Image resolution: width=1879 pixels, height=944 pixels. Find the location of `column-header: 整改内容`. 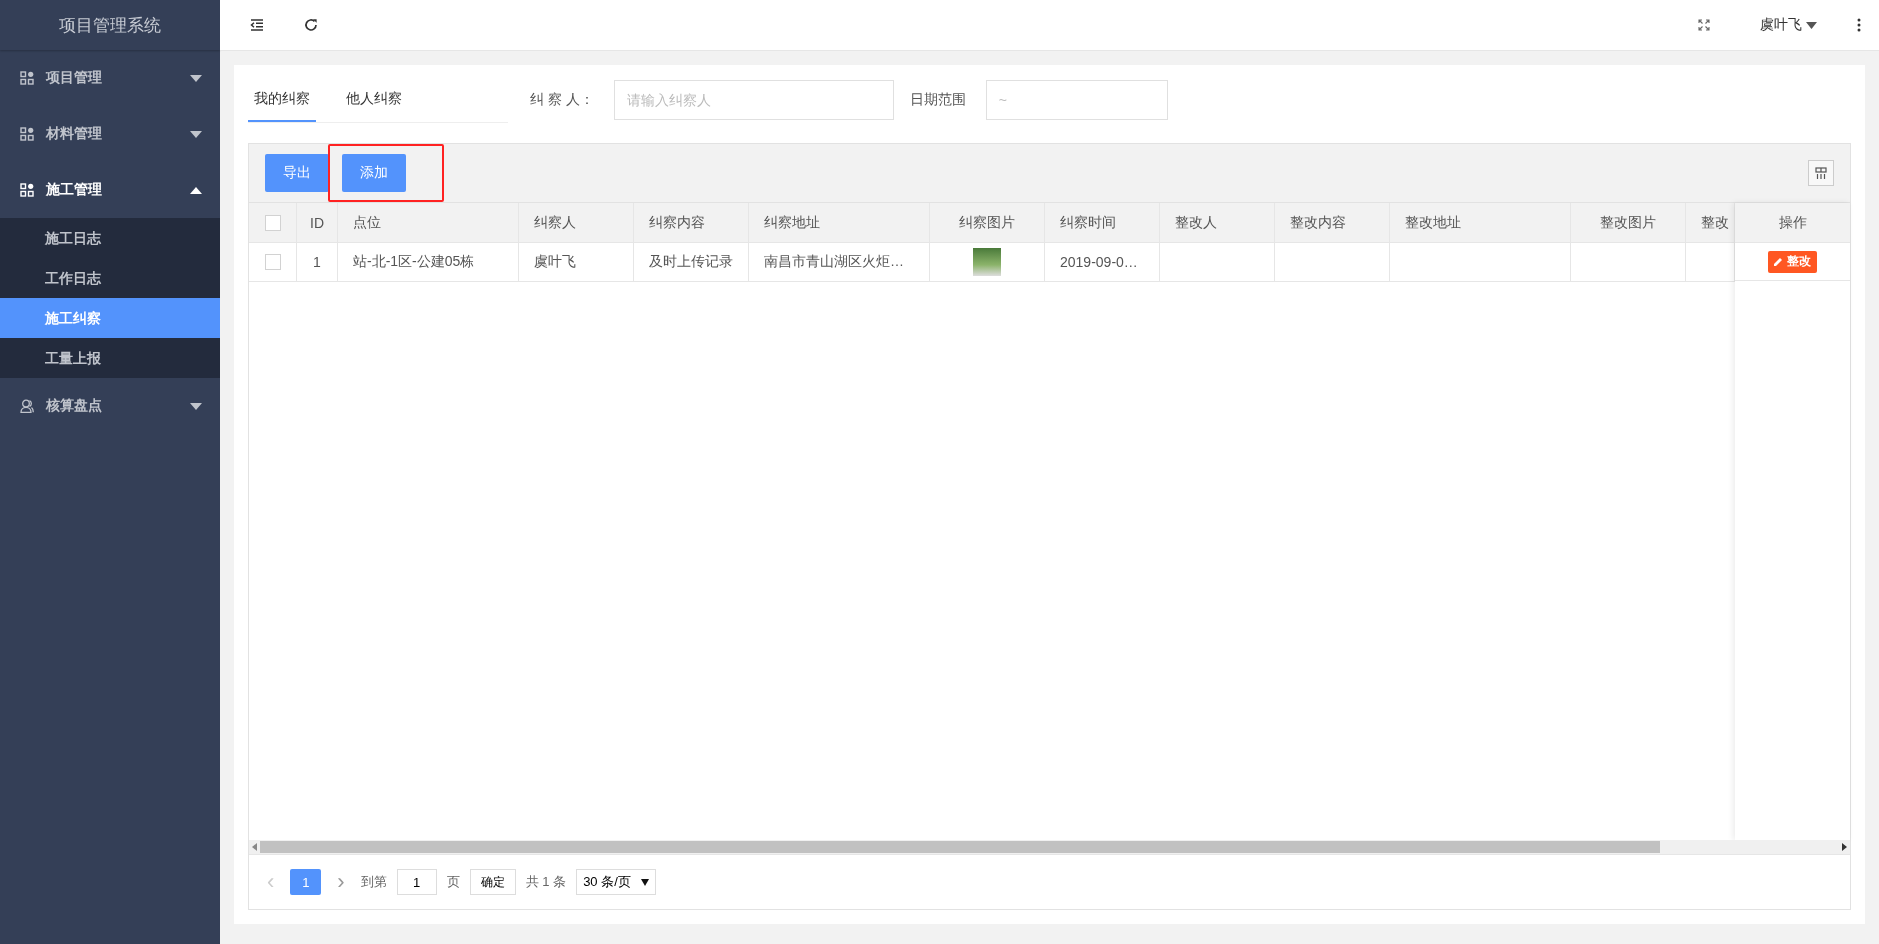

column-header: 整改内容 is located at coordinates (1332, 223).